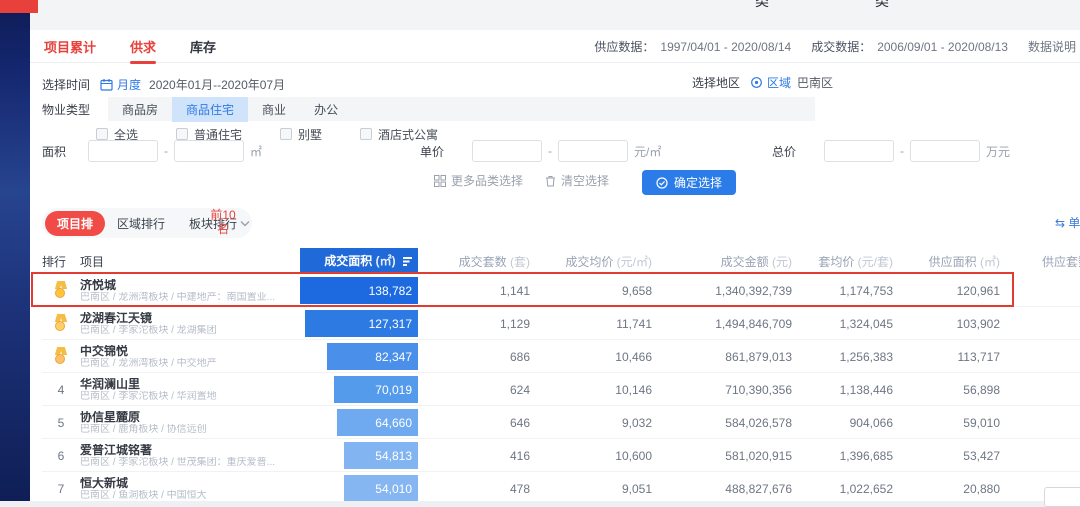 The width and height of the screenshot is (1080, 507). Describe the element at coordinates (633, 455) in the screenshot. I see `deal-avg-value: 10,600` at that location.